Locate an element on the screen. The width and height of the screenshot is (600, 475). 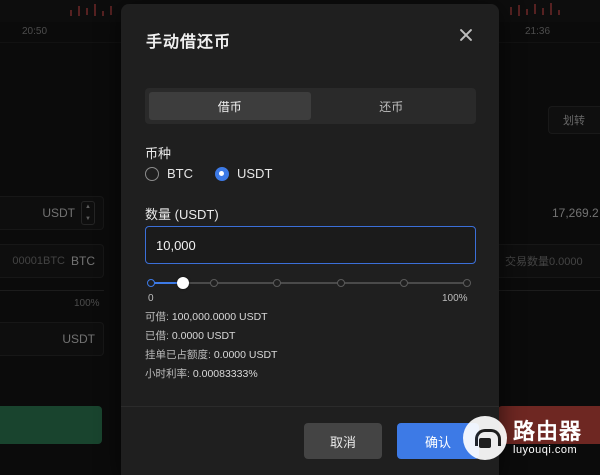
currency-label: 币种 is located at coordinates (158, 153).